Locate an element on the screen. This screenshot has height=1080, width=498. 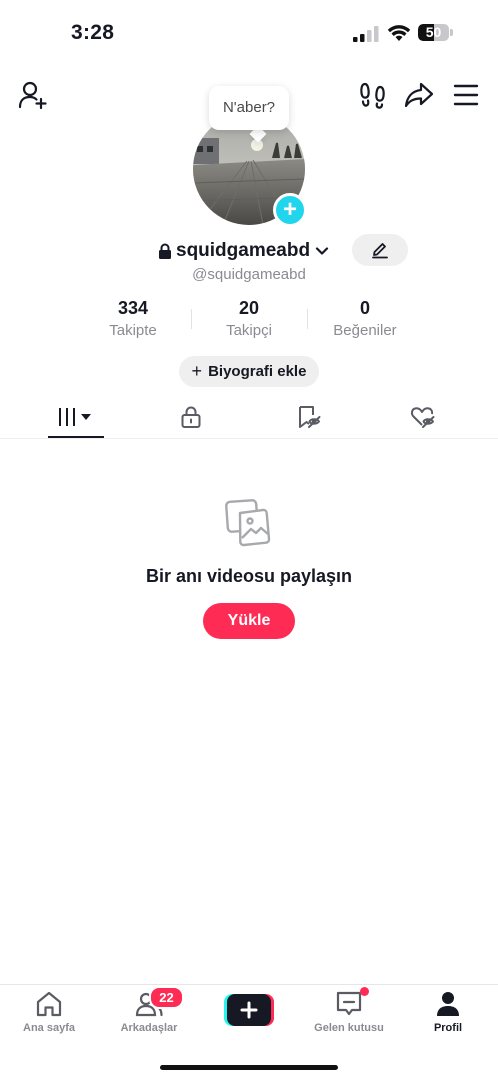
followers-stat: 20 Takipçi is located at coordinates (249, 318).